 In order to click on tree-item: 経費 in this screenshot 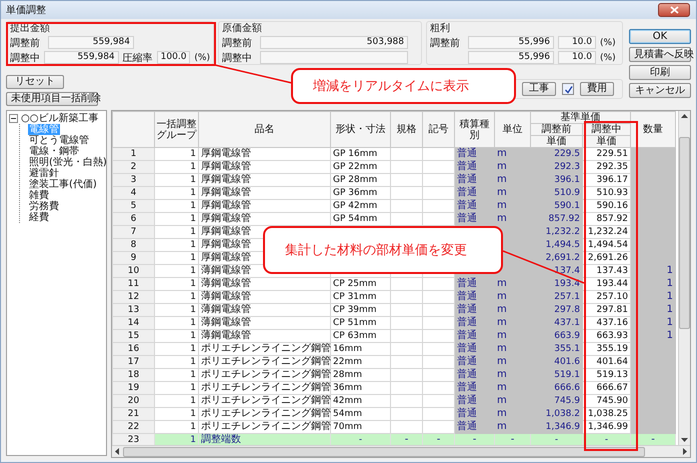, I will do `click(39, 217)`.